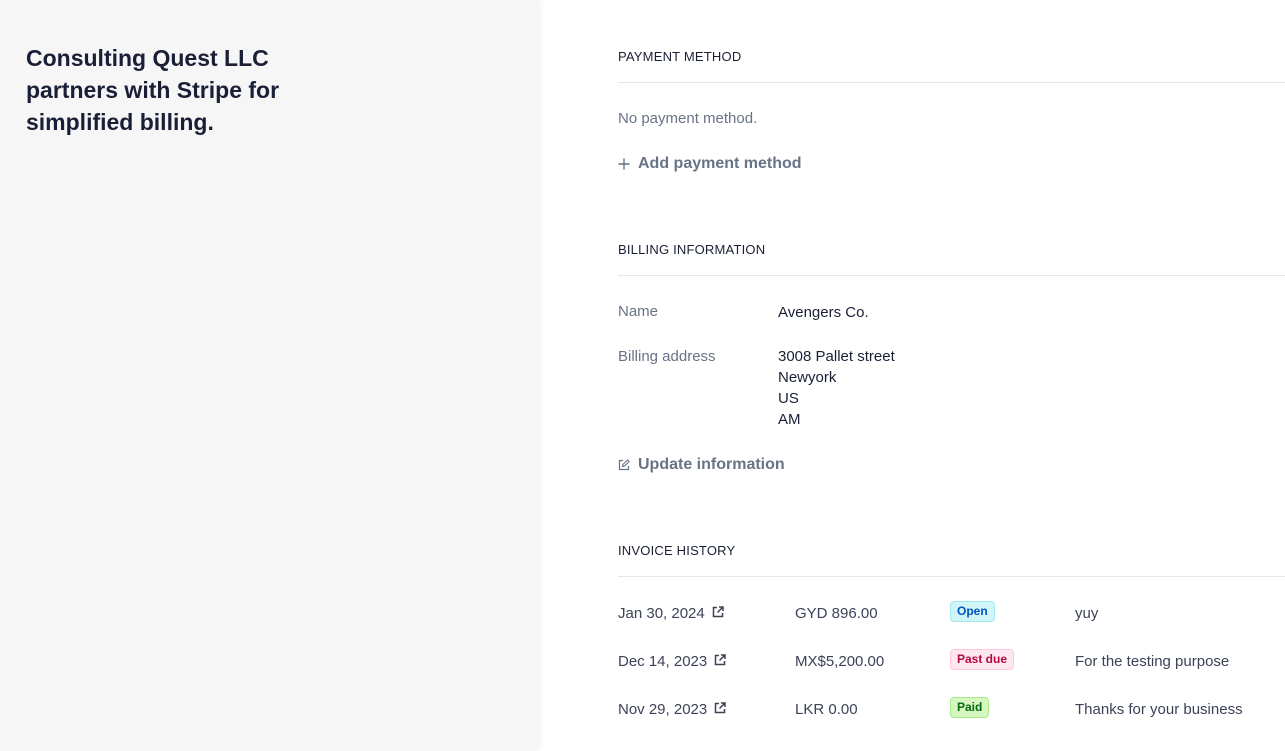 Image resolution: width=1285 pixels, height=751 pixels. What do you see at coordinates (667, 356) in the screenshot?
I see `billing-address-label: Billing address` at bounding box center [667, 356].